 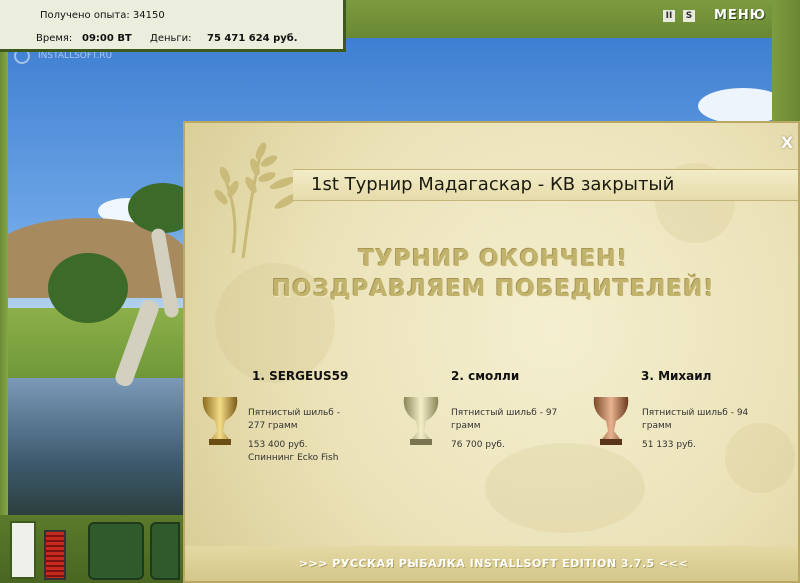 What do you see at coordinates (23, 550) in the screenshot?
I see `dock-slot` at bounding box center [23, 550].